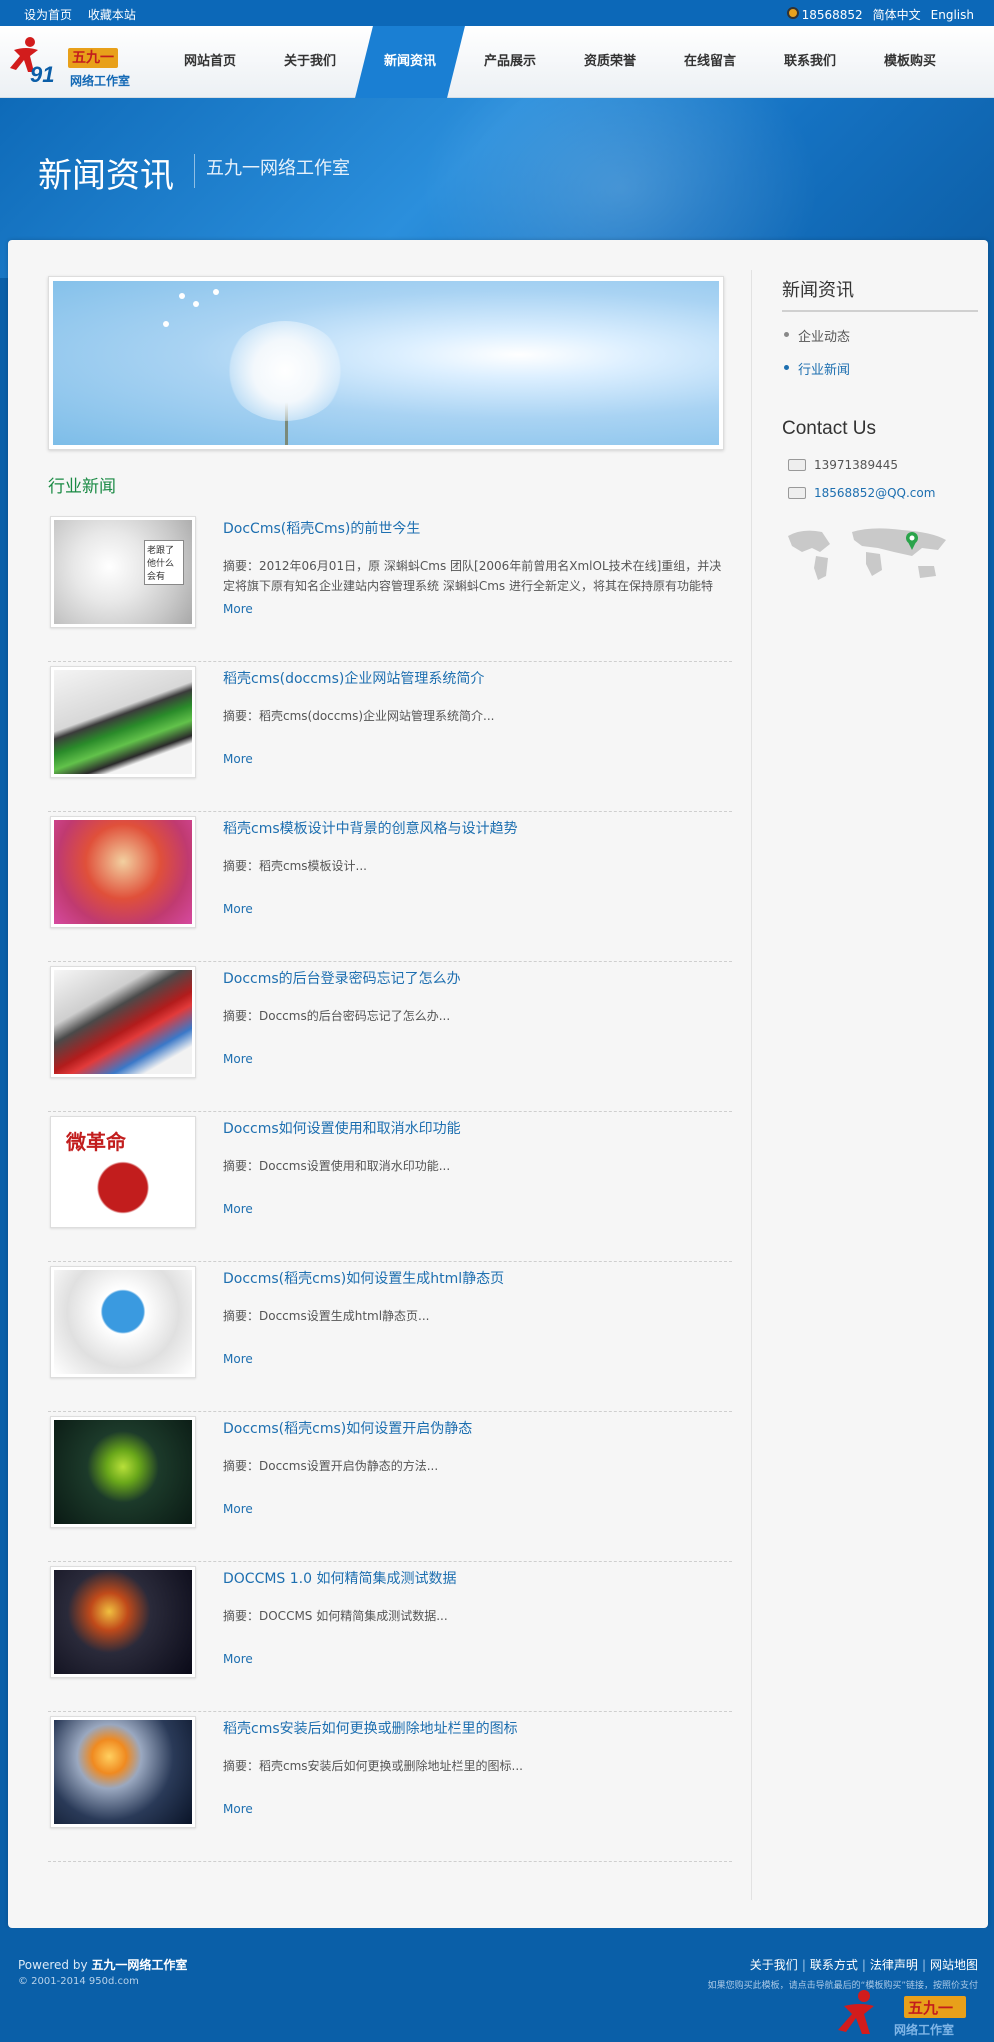 This screenshot has height=2042, width=994. I want to click on nav-item-label: 网站首页, so click(209, 61).